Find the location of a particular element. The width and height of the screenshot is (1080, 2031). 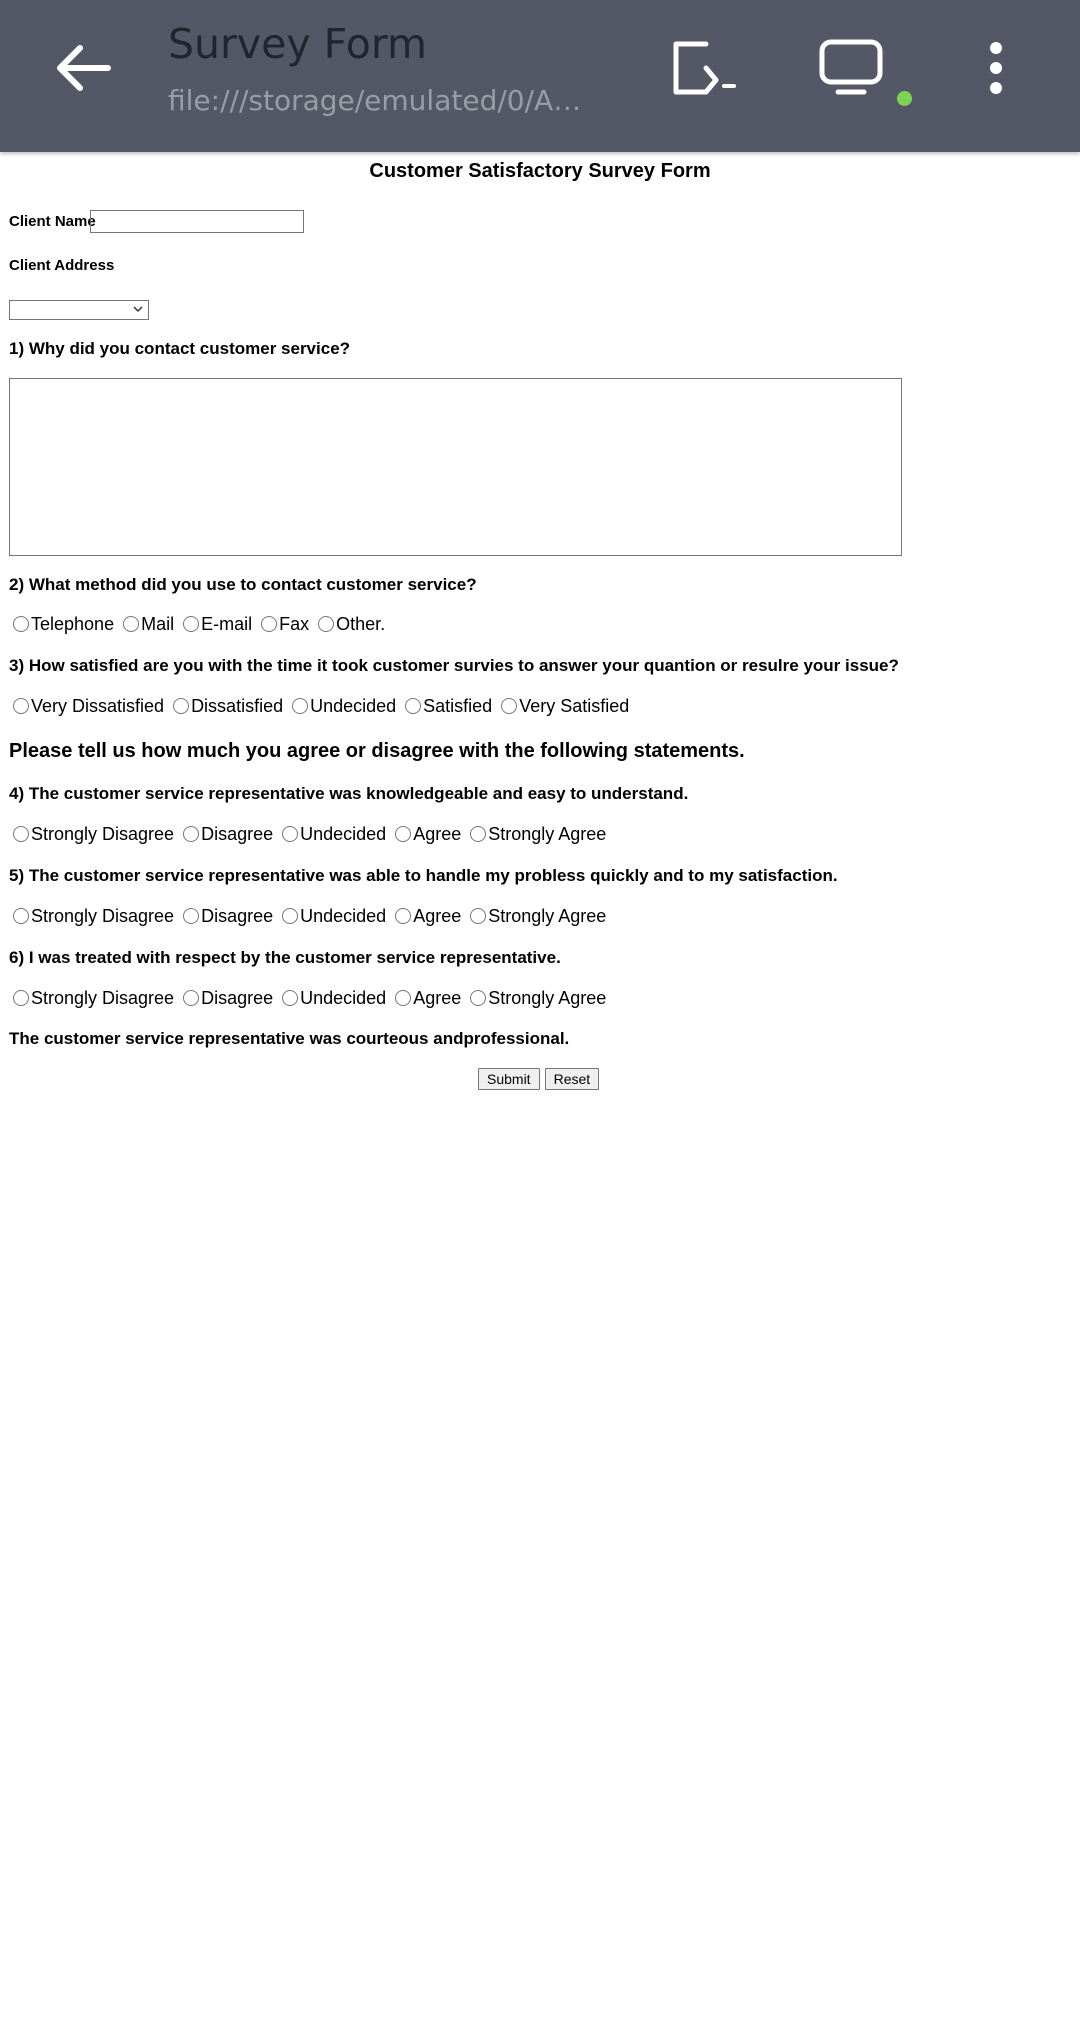

q3-option-very-satisfied: Very Satisfied is located at coordinates (565, 706).